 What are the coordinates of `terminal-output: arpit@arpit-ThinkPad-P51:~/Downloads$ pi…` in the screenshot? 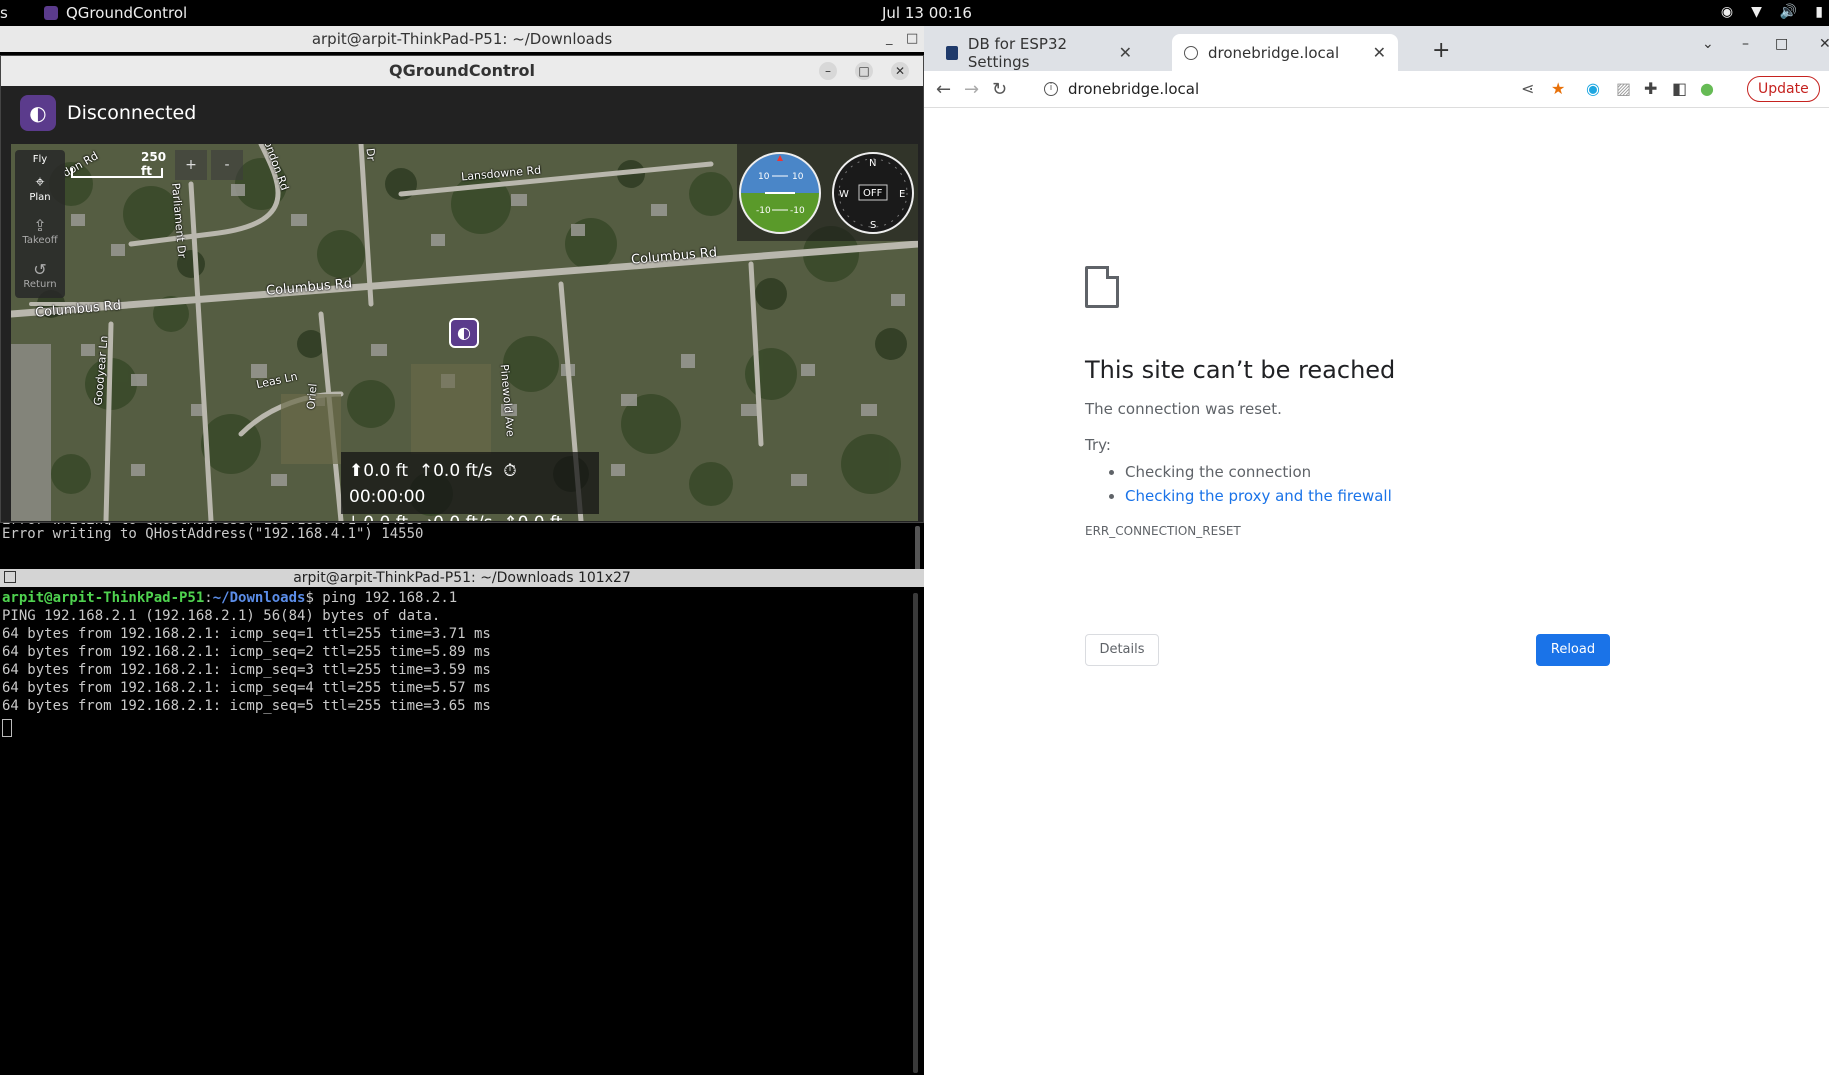 It's located at (246, 652).